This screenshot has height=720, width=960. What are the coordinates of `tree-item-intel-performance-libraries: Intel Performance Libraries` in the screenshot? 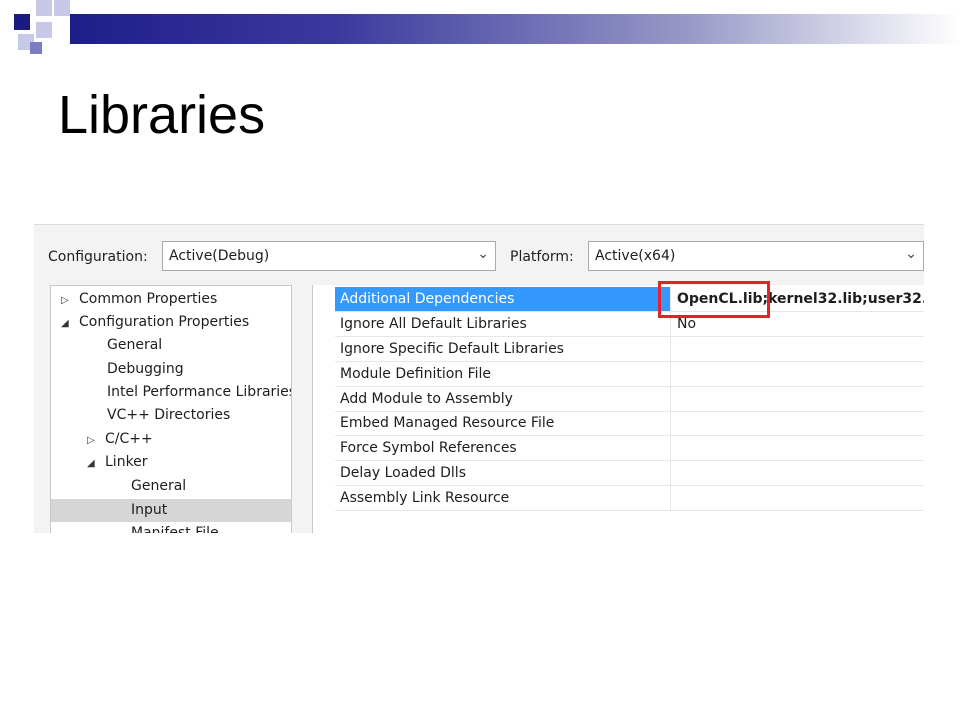 It's located at (199, 392).